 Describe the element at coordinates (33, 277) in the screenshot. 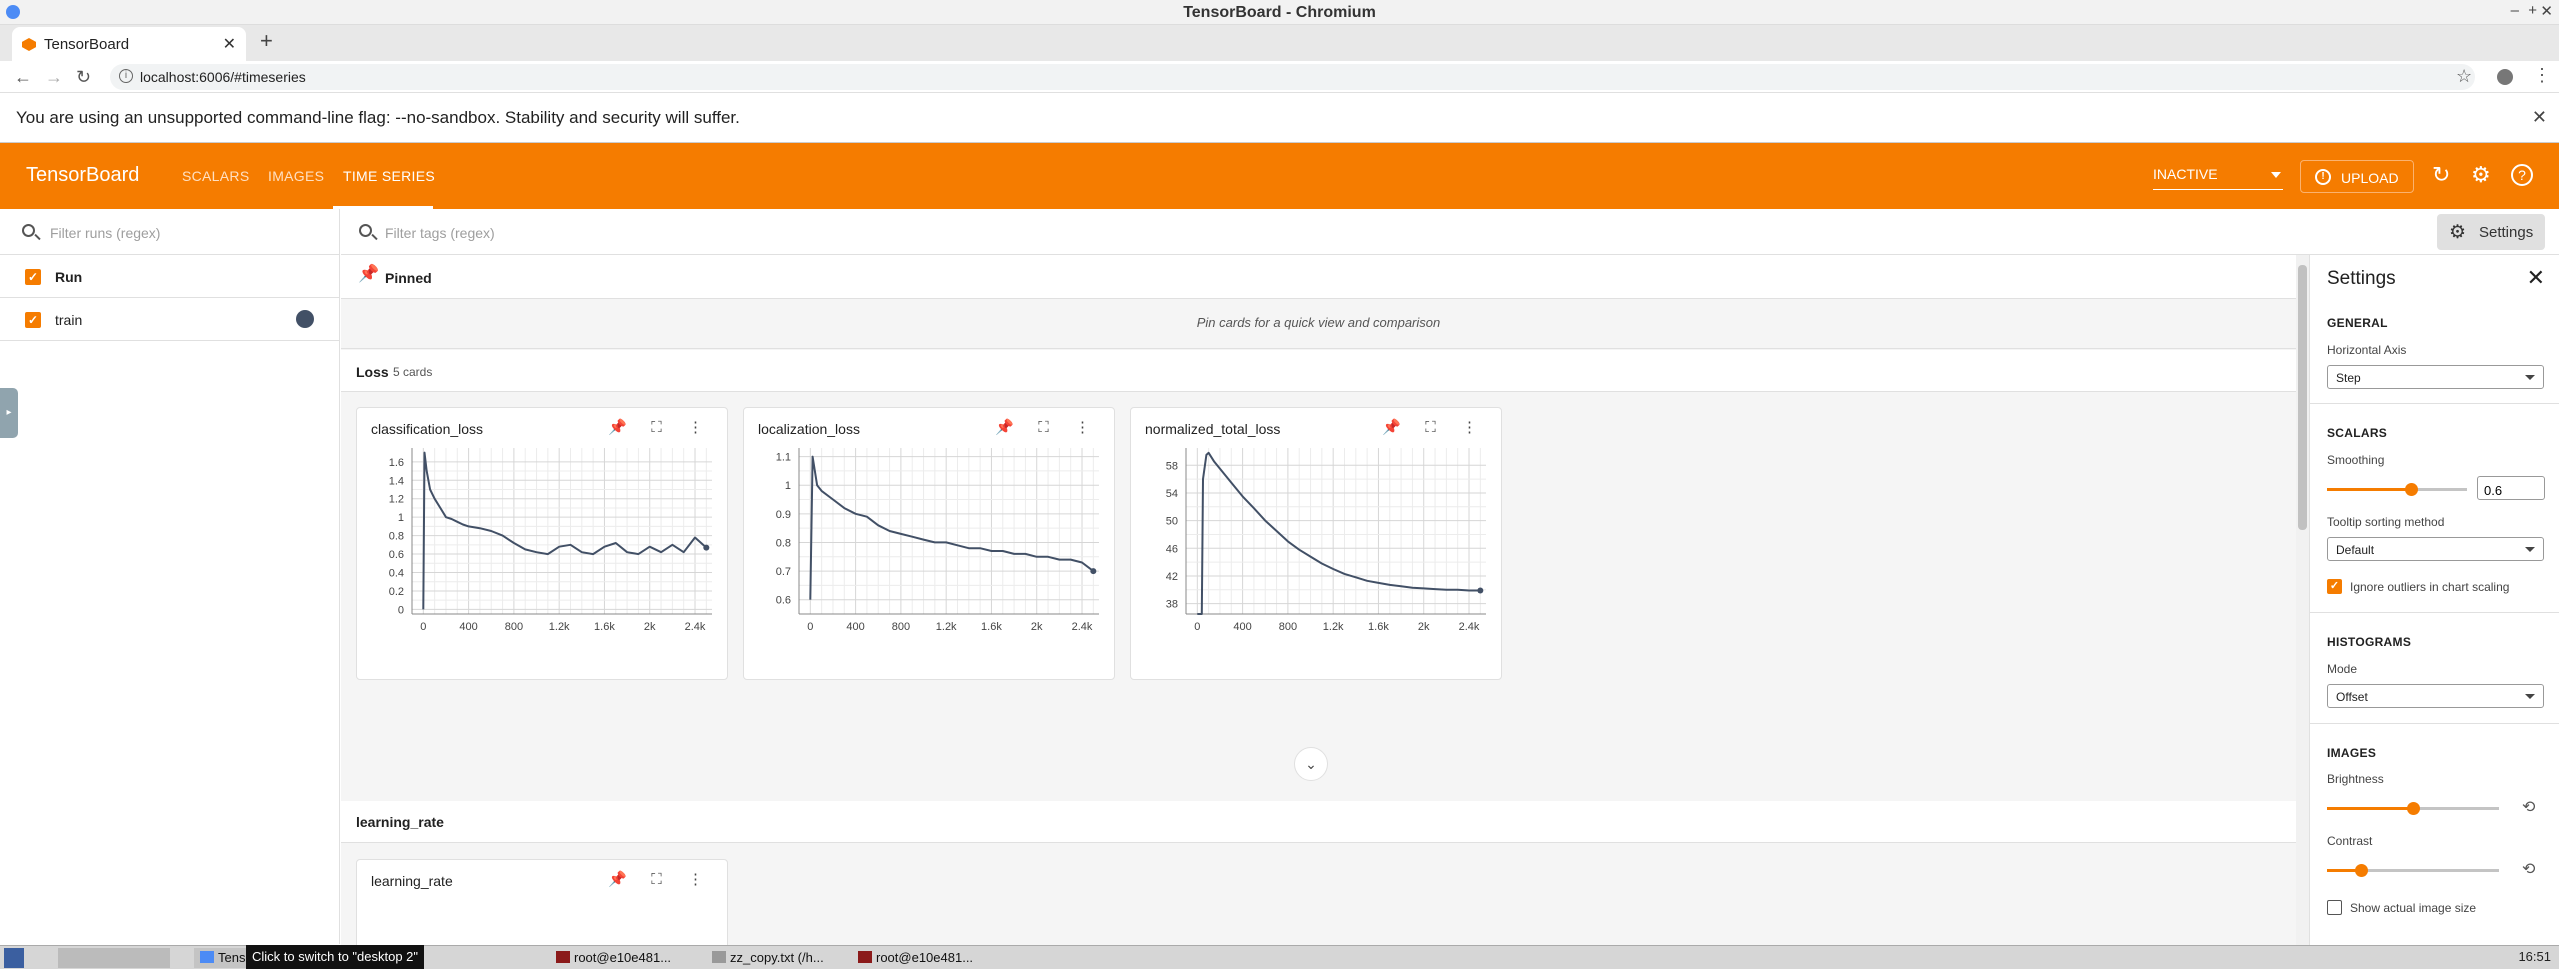

I see `checkbox-all-runs: ✓` at that location.